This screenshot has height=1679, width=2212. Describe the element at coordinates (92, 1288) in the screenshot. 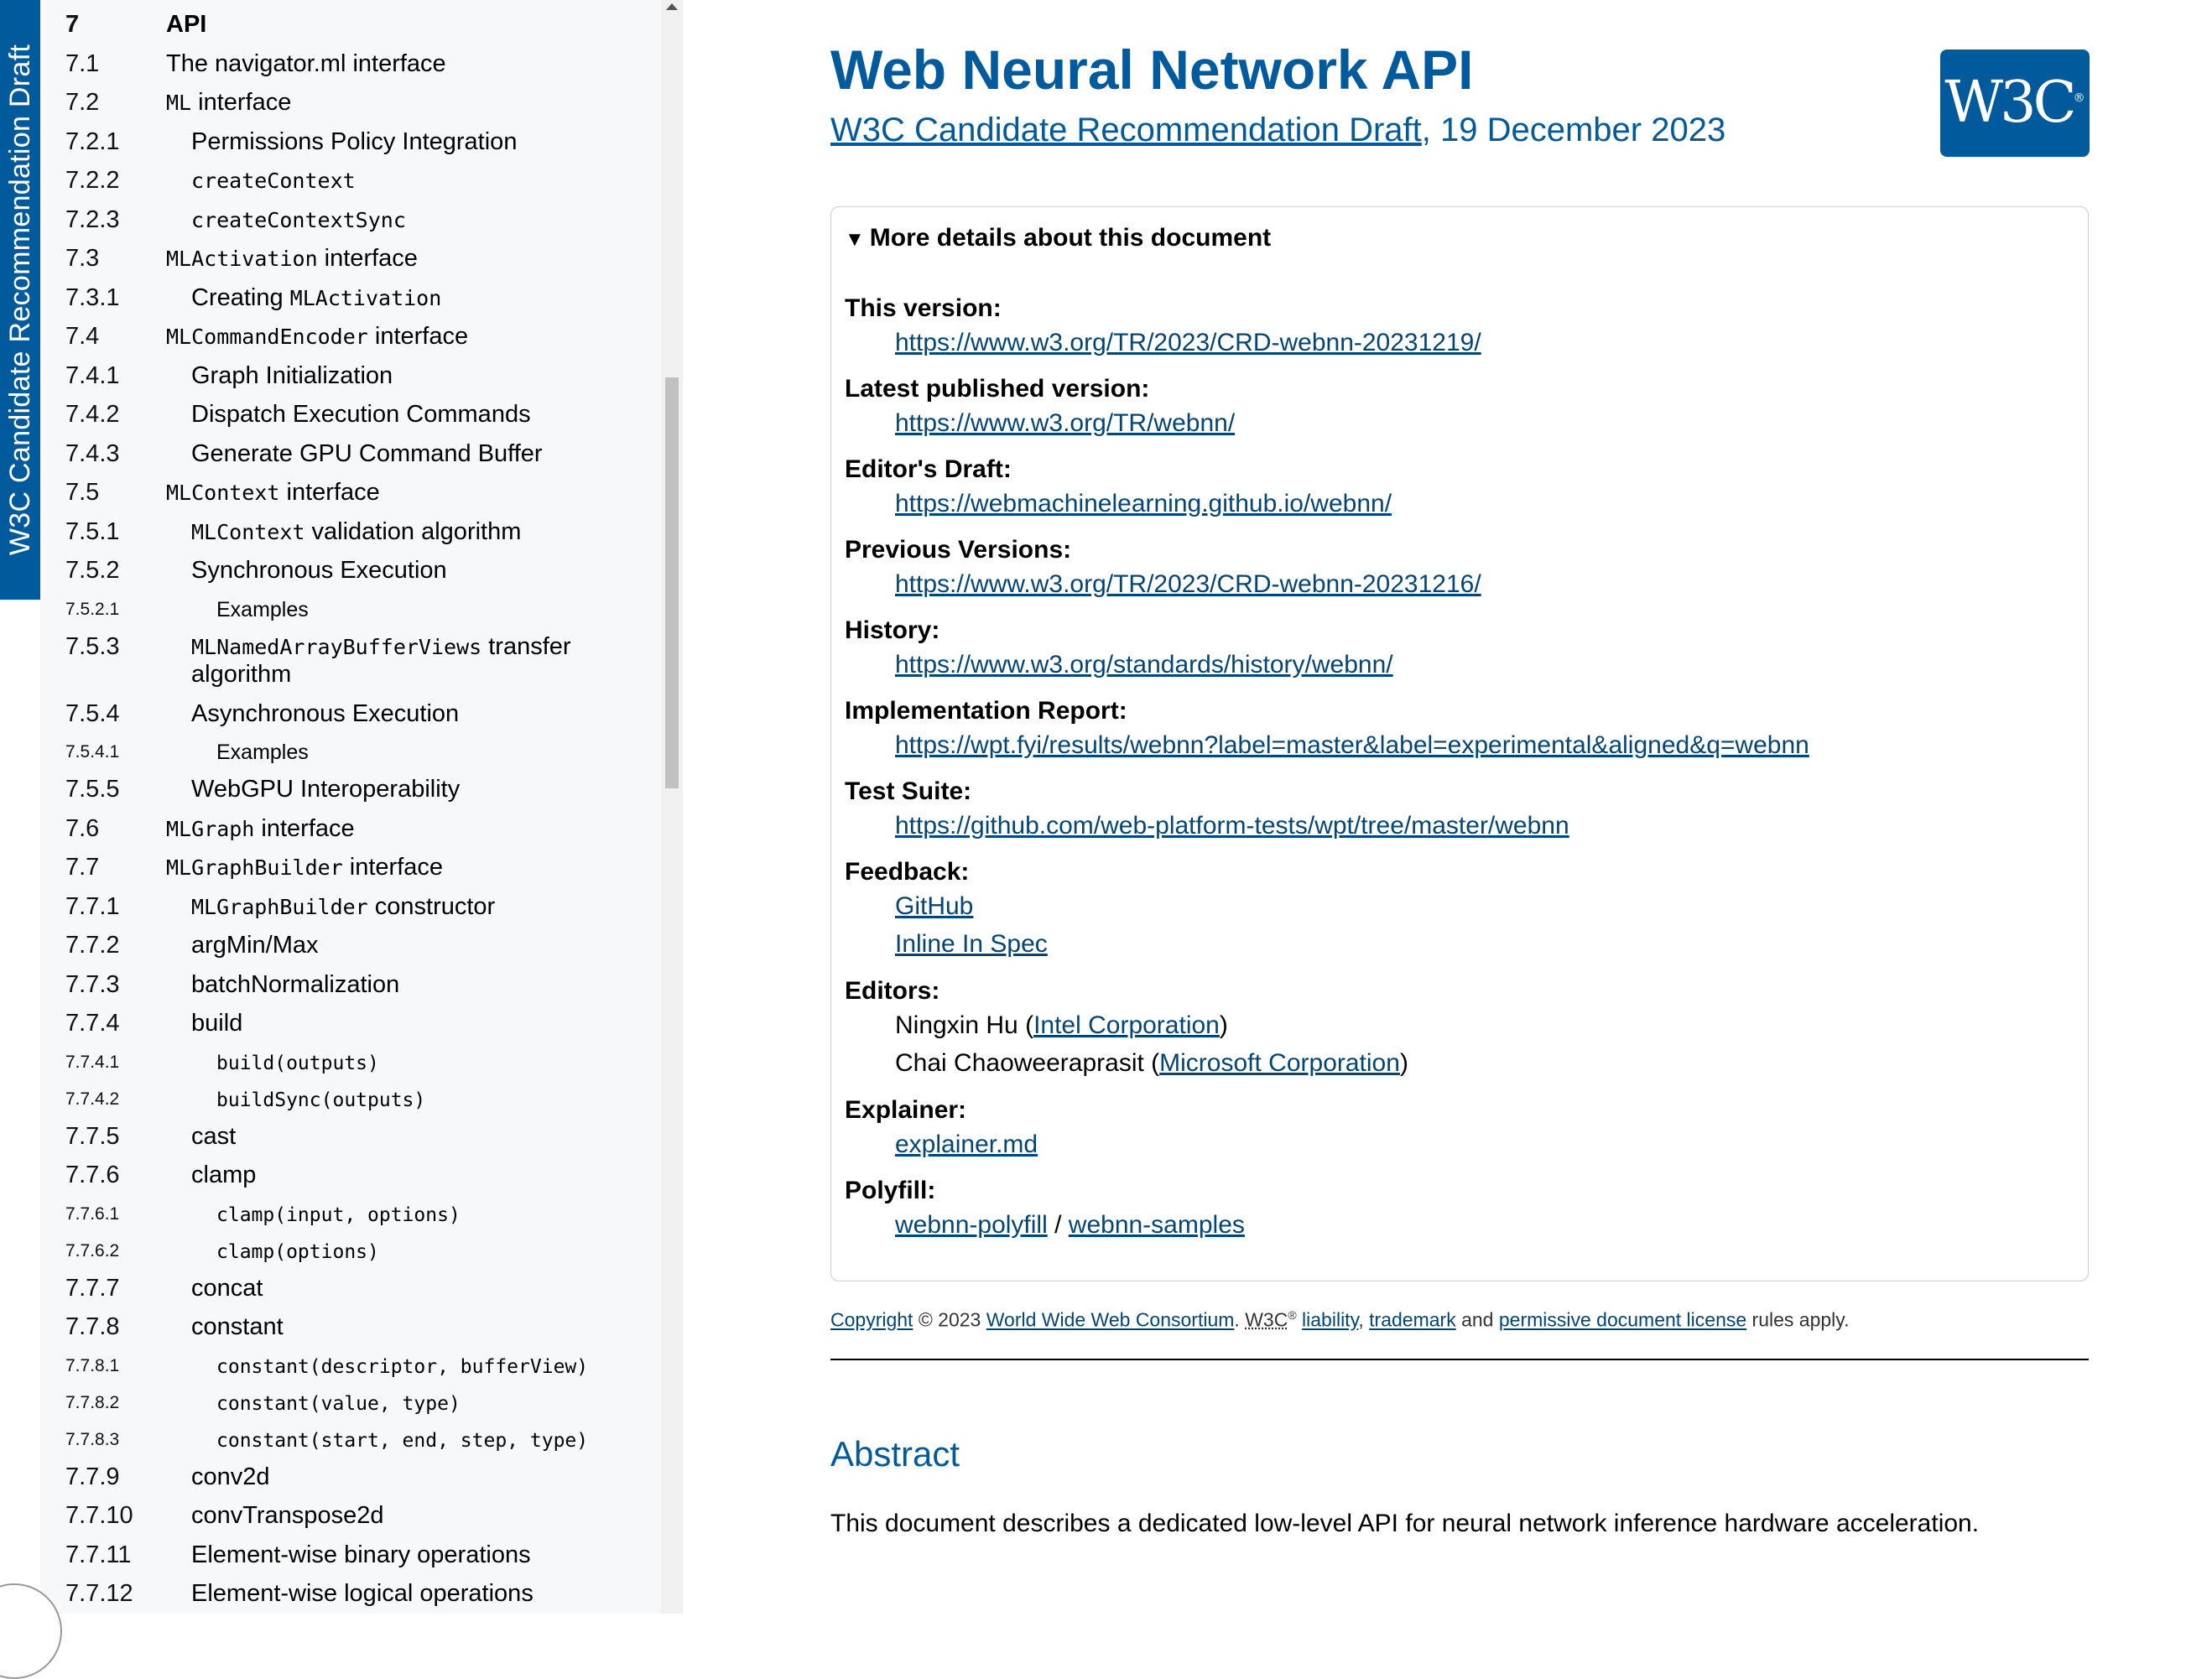

I see `toc-item-number: 7.7.7` at that location.